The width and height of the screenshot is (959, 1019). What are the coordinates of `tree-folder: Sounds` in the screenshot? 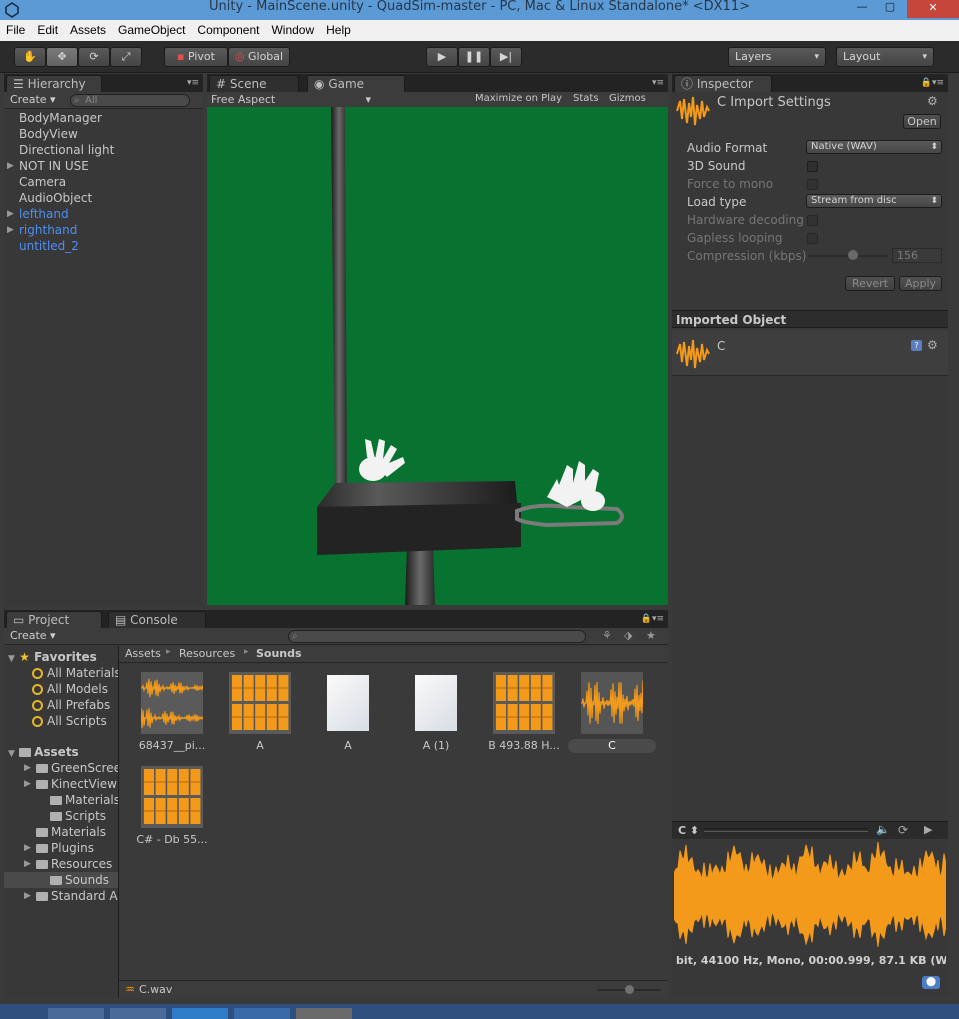 It's located at (79, 880).